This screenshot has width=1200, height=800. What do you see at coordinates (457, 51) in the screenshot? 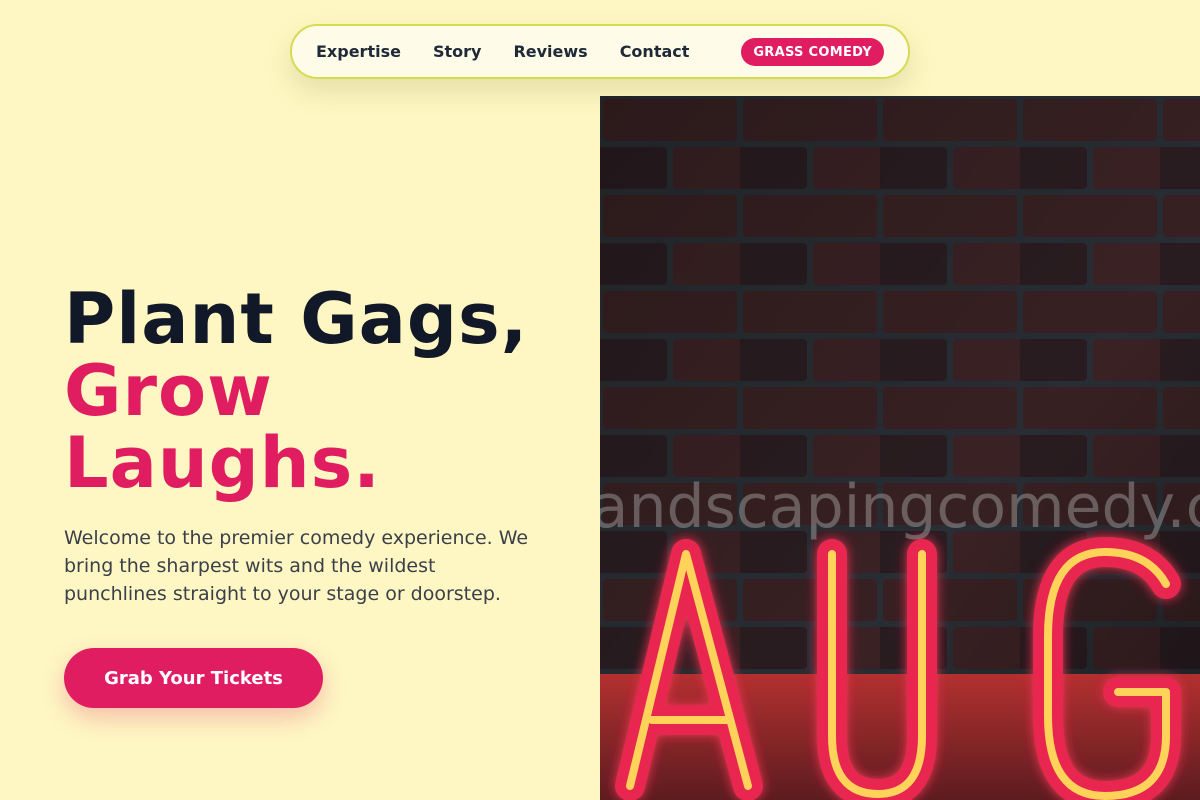
I see `nav-link-story: Story` at bounding box center [457, 51].